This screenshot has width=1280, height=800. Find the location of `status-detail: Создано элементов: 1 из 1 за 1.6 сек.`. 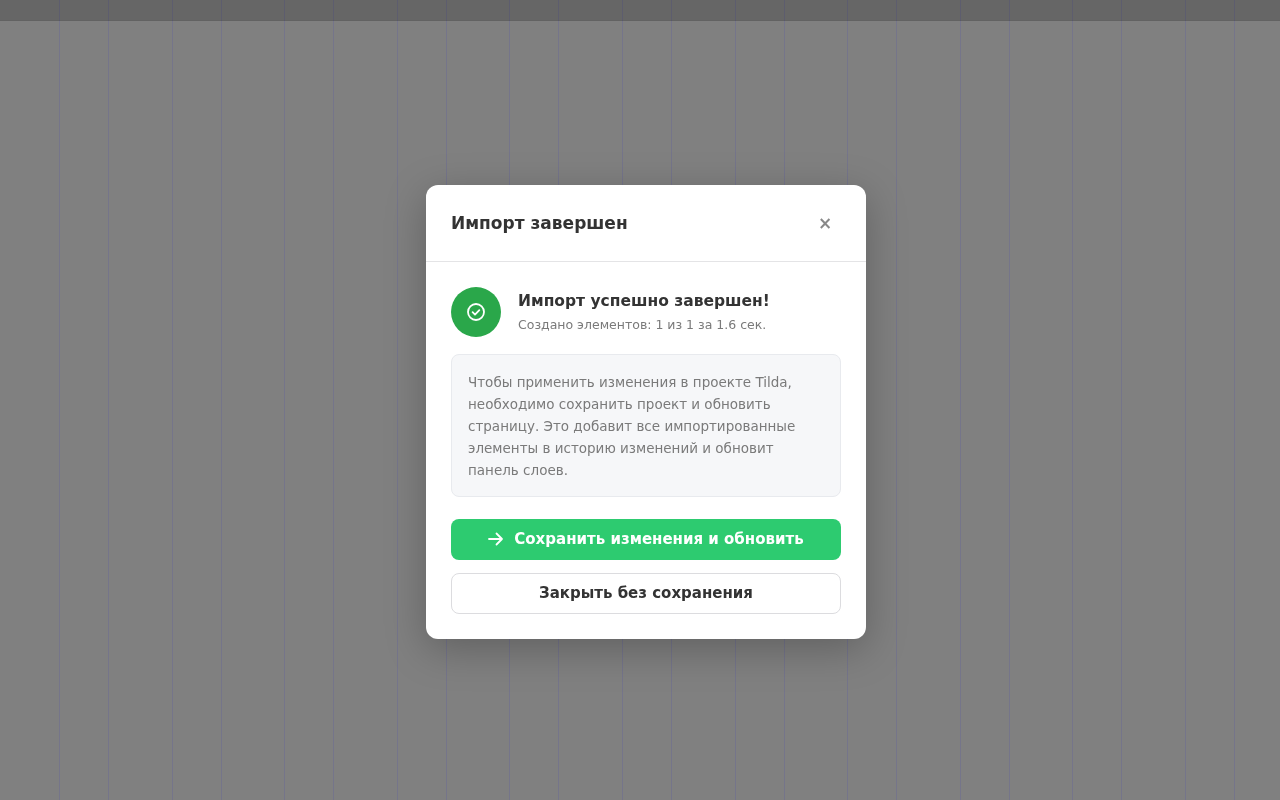

status-detail: Создано элементов: 1 из 1 за 1.6 сек. is located at coordinates (643, 324).